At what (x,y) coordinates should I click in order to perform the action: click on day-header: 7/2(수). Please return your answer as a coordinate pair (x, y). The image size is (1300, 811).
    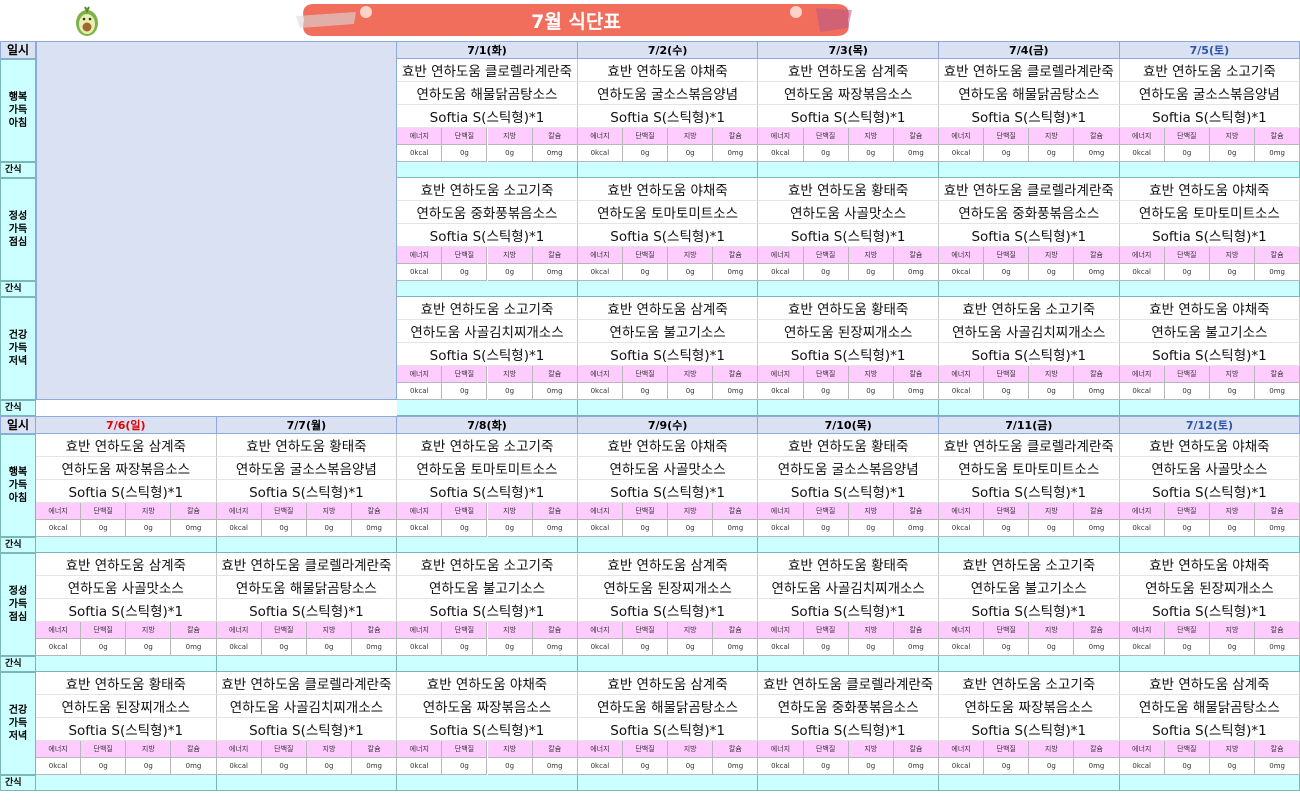
    Looking at the image, I should click on (668, 50).